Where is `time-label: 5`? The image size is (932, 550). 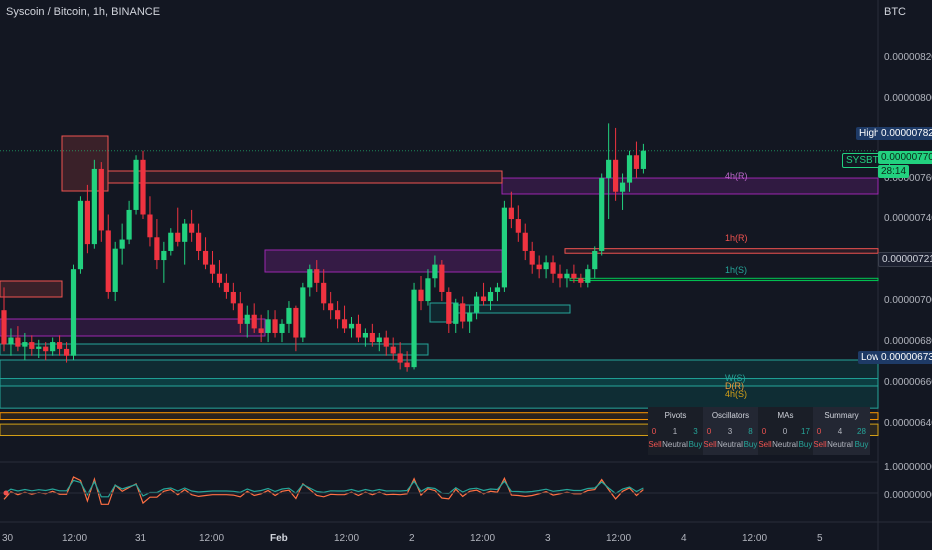
time-label: 5 is located at coordinates (820, 538).